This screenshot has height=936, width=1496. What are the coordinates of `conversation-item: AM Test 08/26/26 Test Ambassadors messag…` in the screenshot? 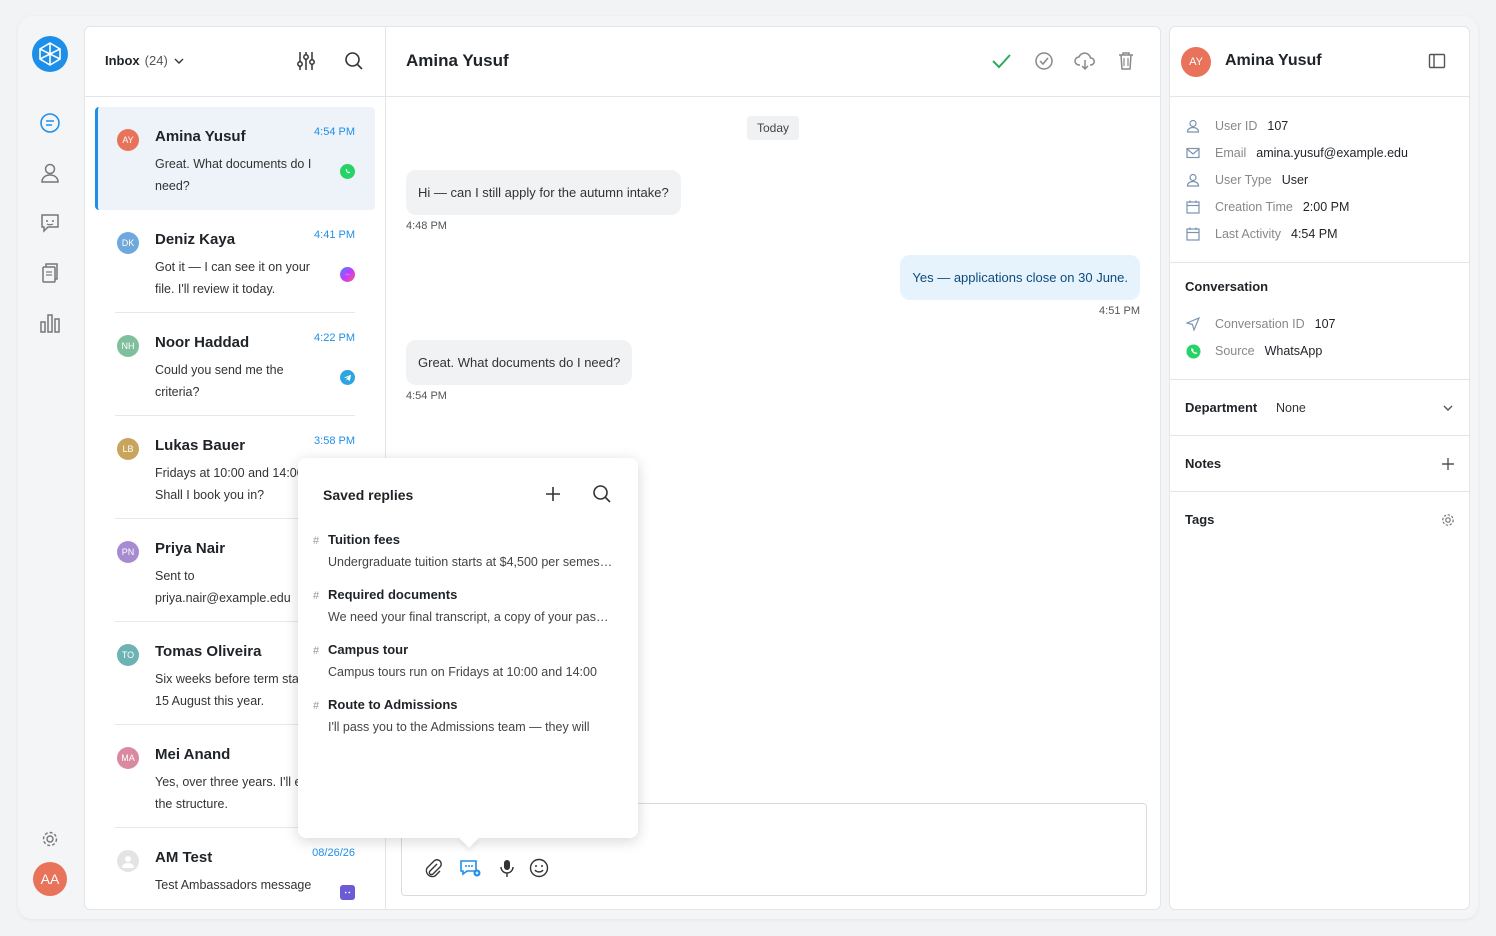 It's located at (235, 868).